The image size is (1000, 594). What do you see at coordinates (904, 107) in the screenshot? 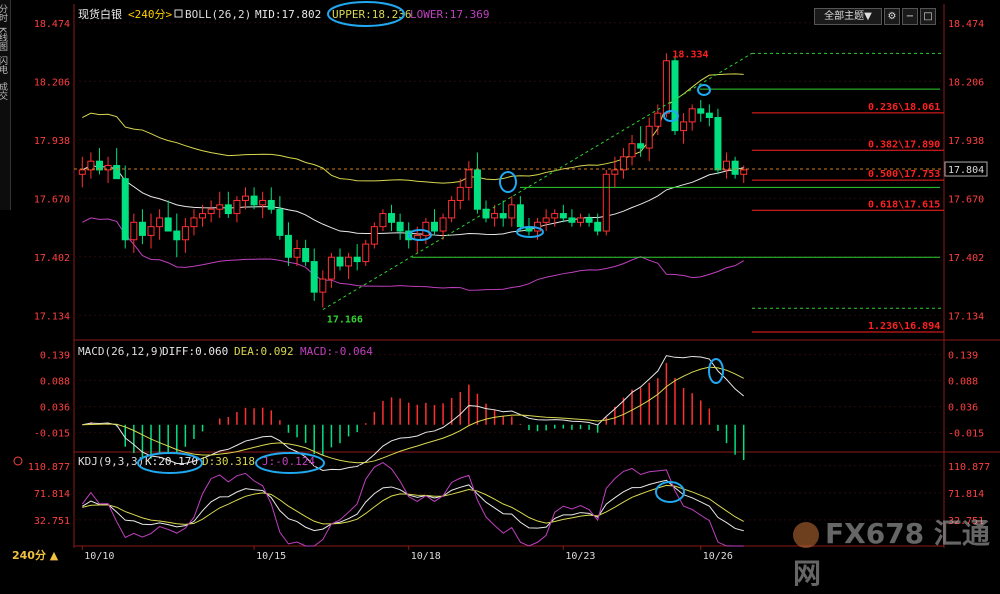
I see `fib-level-label: 0.236\18.061` at bounding box center [904, 107].